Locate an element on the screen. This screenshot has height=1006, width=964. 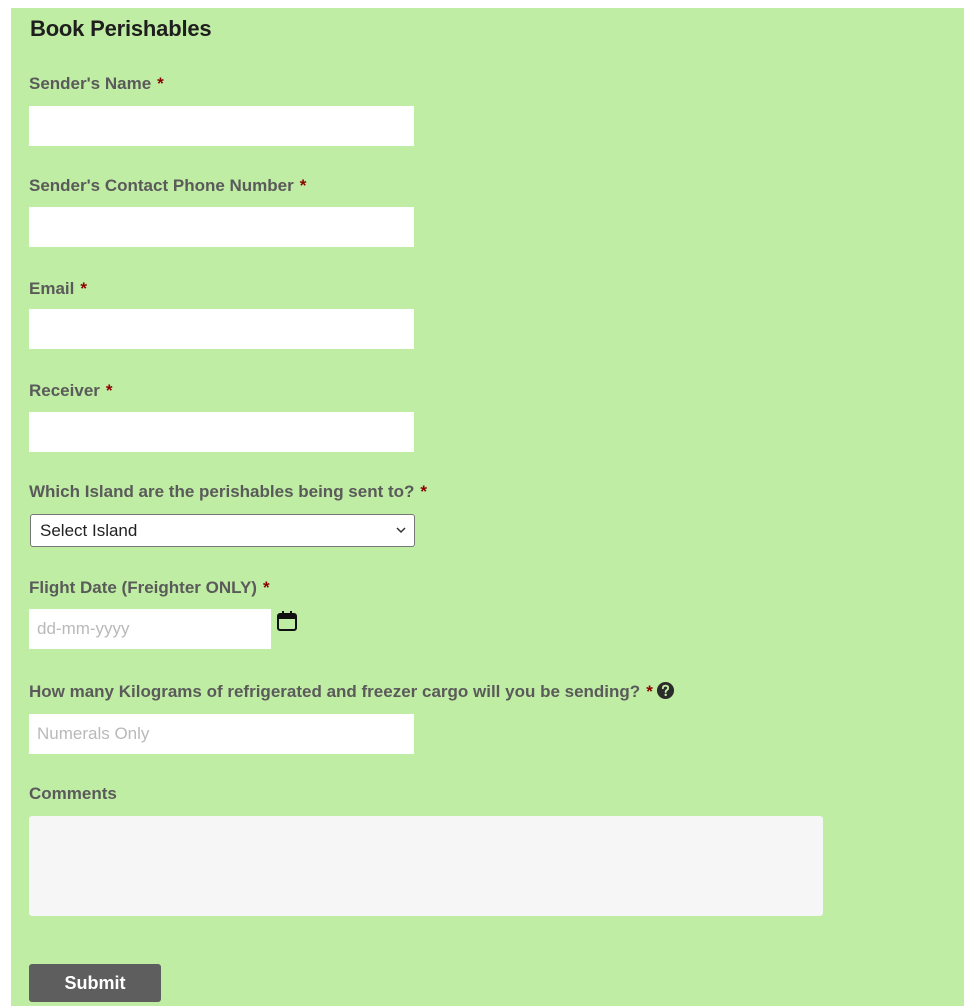
sender-phone-input is located at coordinates (221, 227).